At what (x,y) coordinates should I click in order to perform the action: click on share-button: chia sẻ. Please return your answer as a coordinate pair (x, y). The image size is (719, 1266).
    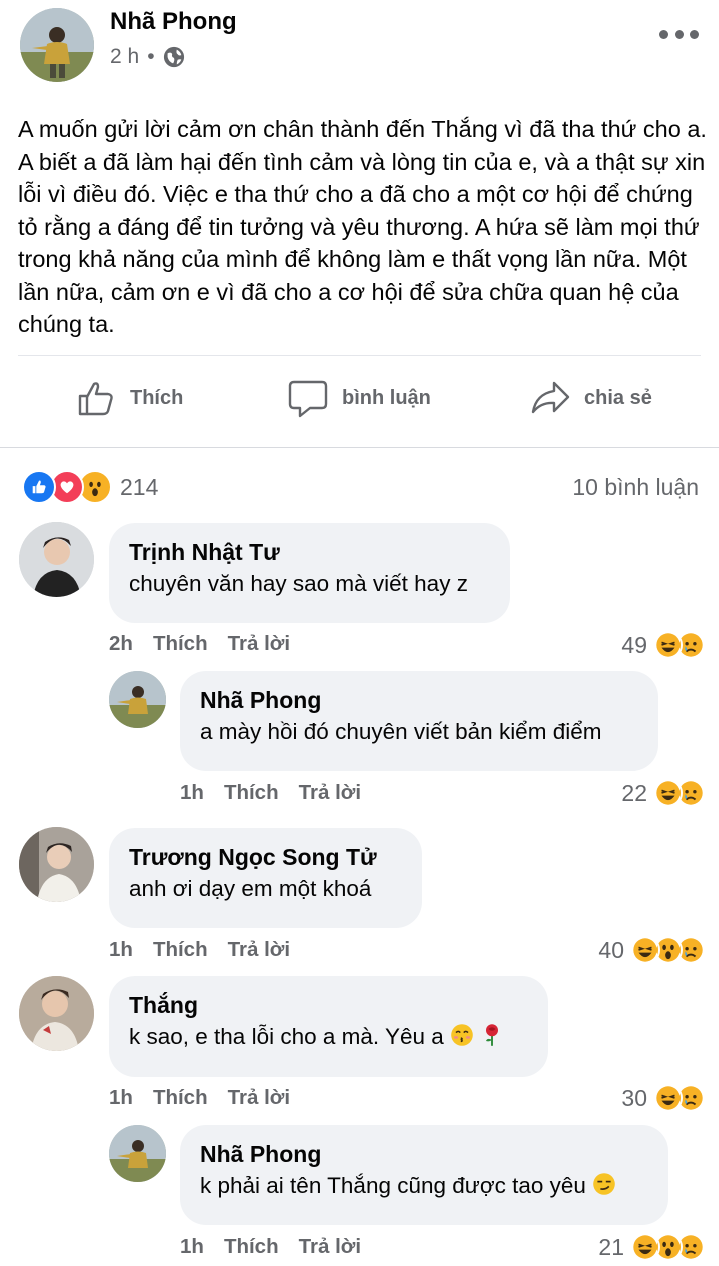
    Looking at the image, I should click on (591, 398).